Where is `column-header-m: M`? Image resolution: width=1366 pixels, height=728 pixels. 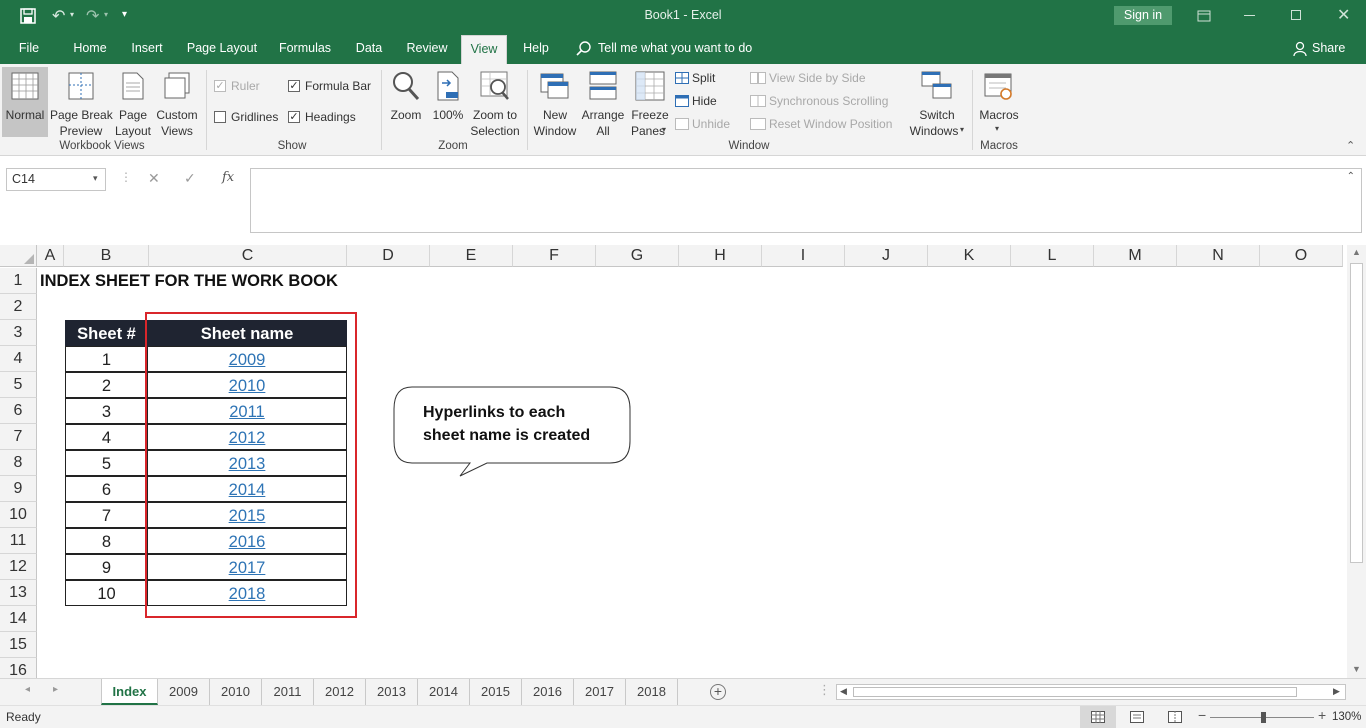 column-header-m: M is located at coordinates (1135, 256).